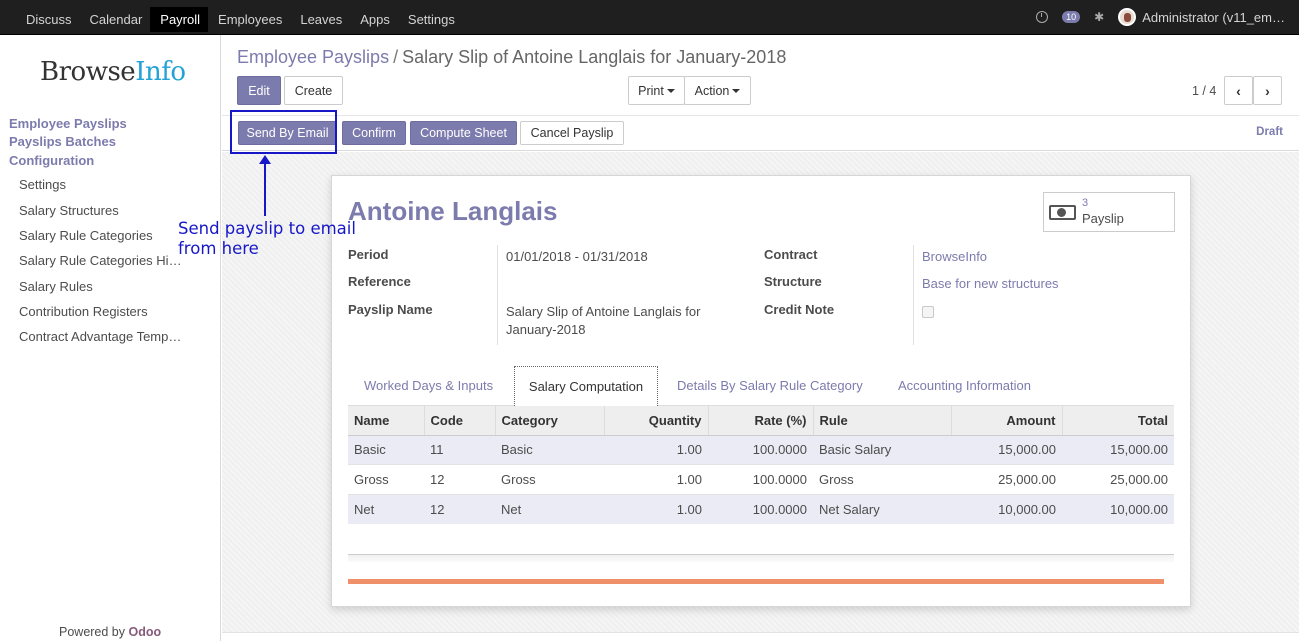 The height and width of the screenshot is (641, 1299). What do you see at coordinates (259, 90) in the screenshot?
I see `edit-button: Edit` at bounding box center [259, 90].